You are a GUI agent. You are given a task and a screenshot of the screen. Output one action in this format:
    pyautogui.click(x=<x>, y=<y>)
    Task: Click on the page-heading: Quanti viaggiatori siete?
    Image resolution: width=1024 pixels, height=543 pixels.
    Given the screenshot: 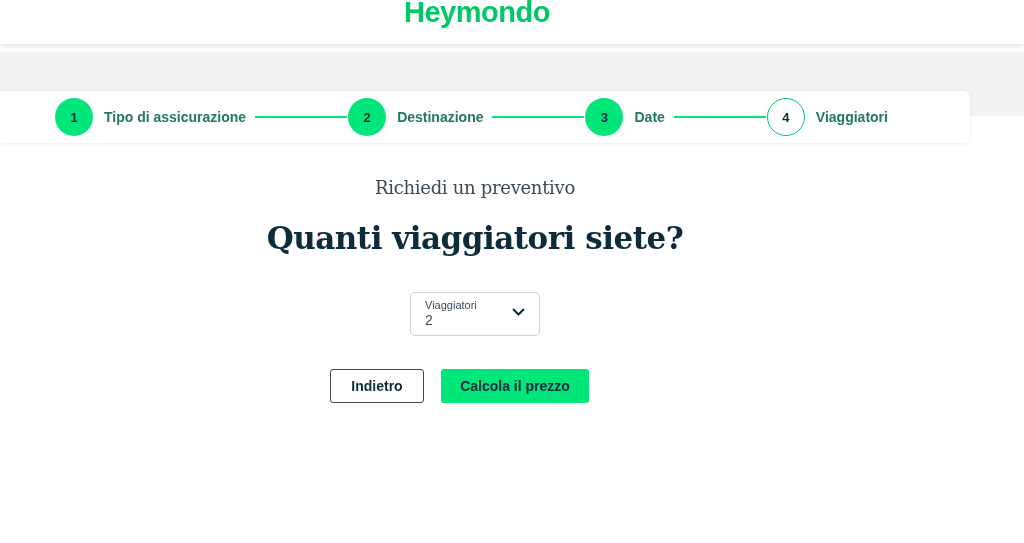 What is the action you would take?
    pyautogui.click(x=475, y=238)
    